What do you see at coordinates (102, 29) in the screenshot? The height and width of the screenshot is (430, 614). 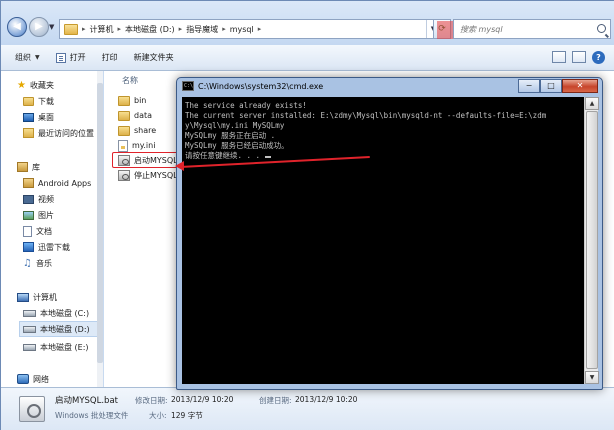 I see `breadcrumb-item: 计算机` at bounding box center [102, 29].